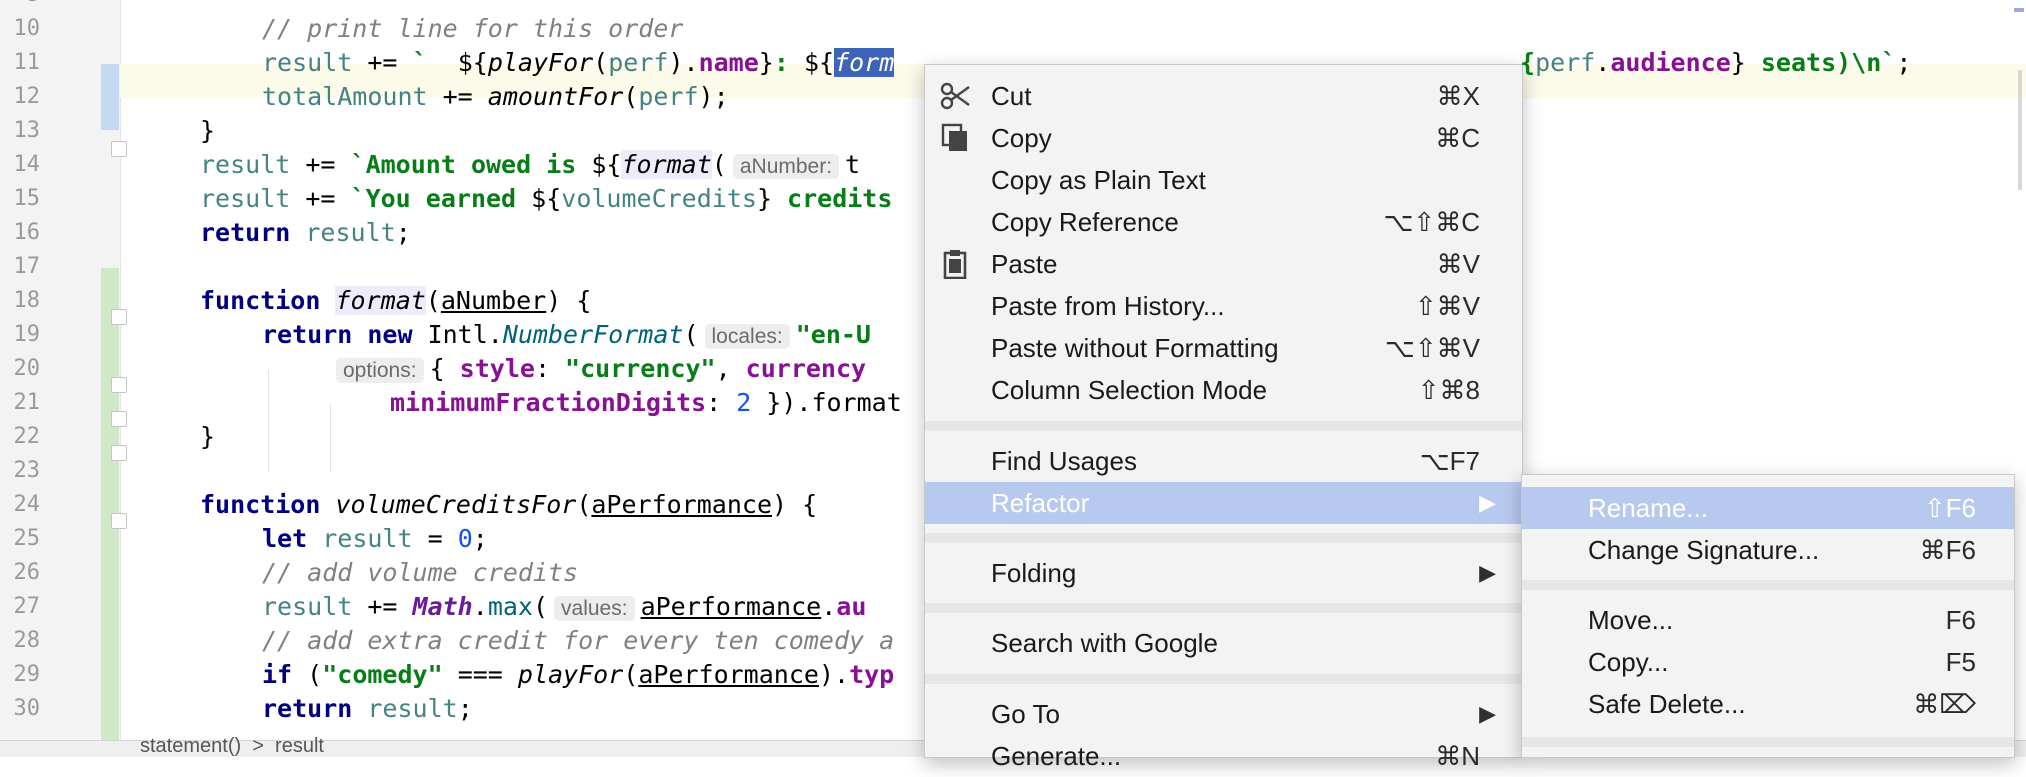  I want to click on menu-item-copy-plain-text: Copy as Plain Text, so click(1223, 180).